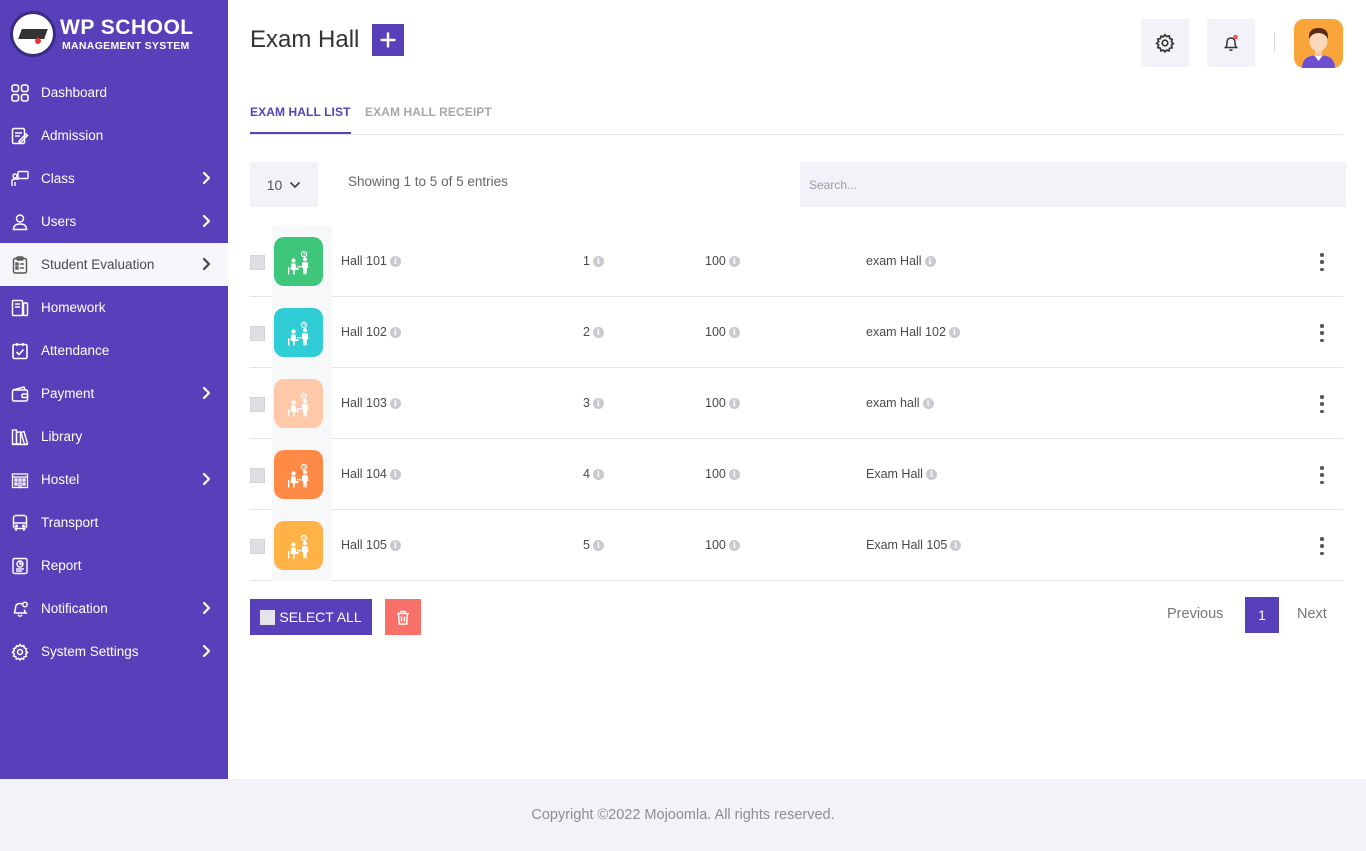  Describe the element at coordinates (388, 40) in the screenshot. I see `add-exam-hall-button` at that location.